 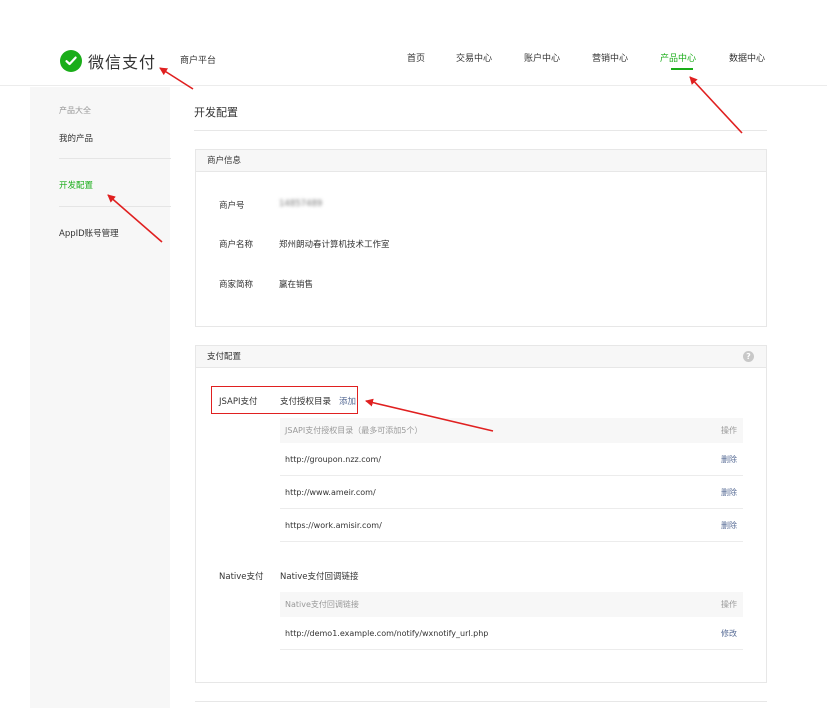 What do you see at coordinates (416, 57) in the screenshot?
I see `nav-home: 首页` at bounding box center [416, 57].